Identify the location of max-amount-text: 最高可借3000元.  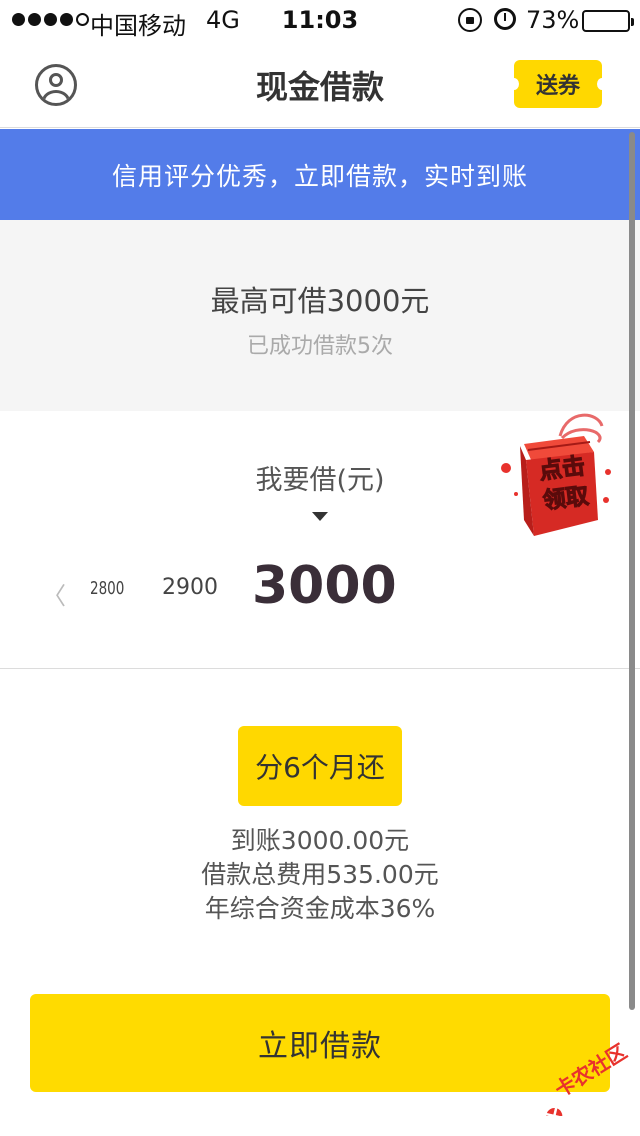
(320, 301).